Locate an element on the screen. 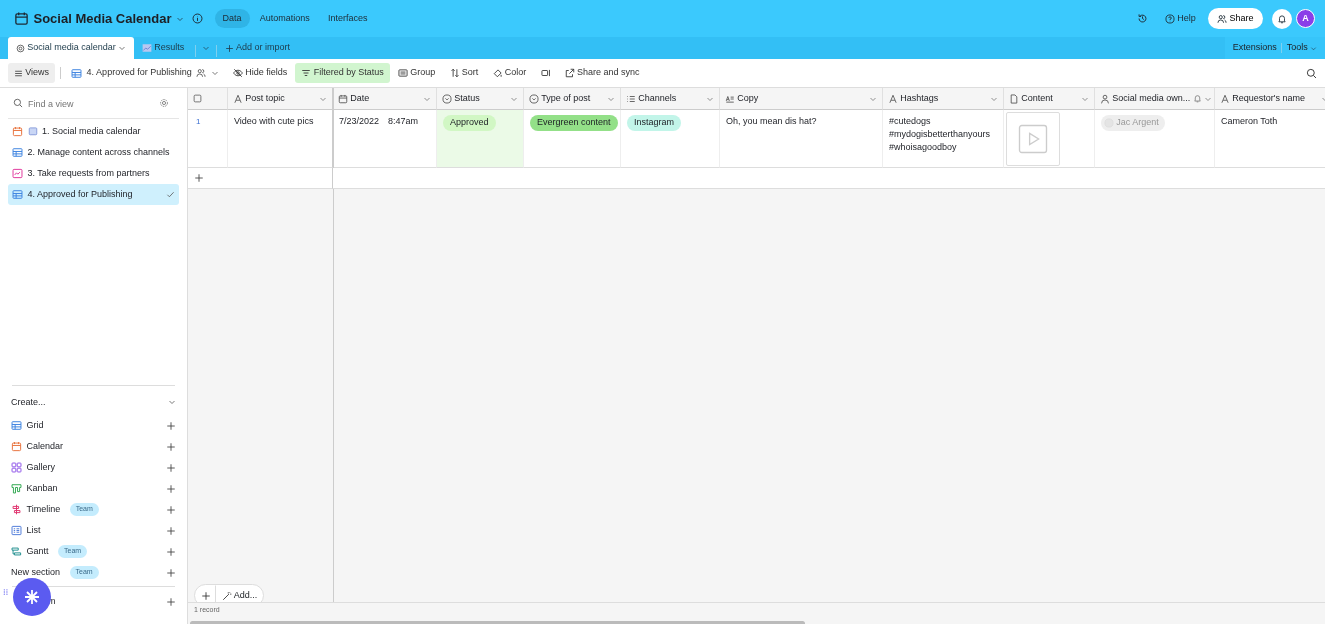 The height and width of the screenshot is (624, 1325). view-label: 4. Approved for Publishing is located at coordinates (94, 194).